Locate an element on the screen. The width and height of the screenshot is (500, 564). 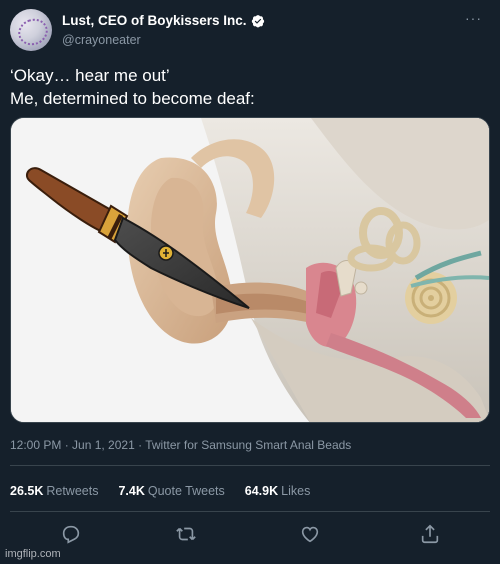
retweets-count: 26.5K is located at coordinates (27, 491).